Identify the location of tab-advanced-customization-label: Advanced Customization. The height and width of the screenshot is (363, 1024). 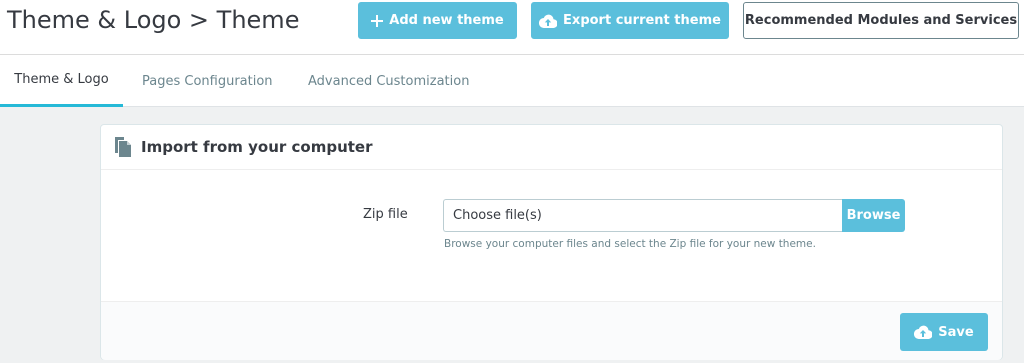
(389, 81).